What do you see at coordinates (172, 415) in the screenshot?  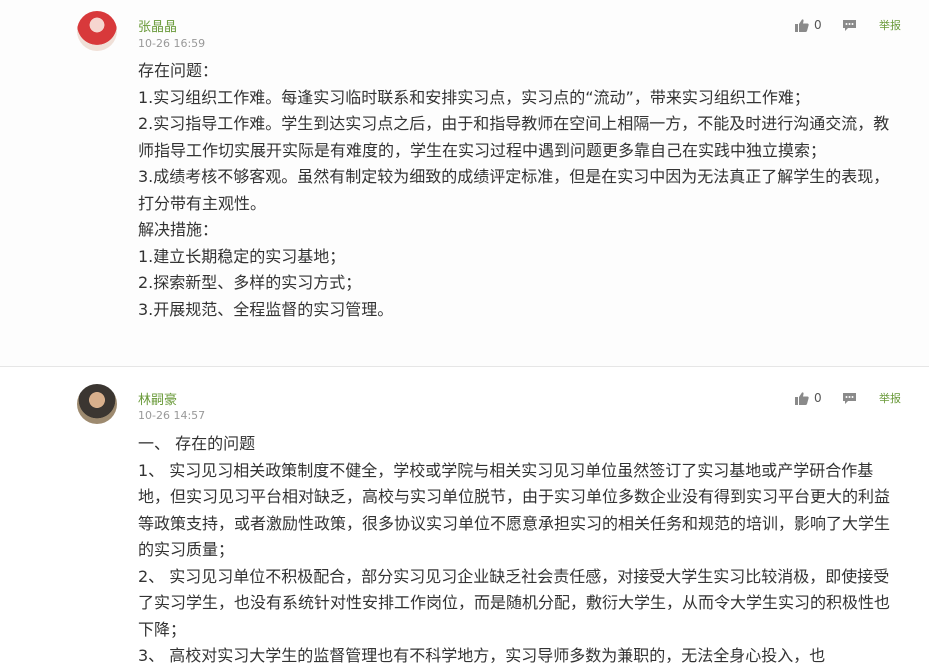 I see `comment-time: 10-26 14:57` at bounding box center [172, 415].